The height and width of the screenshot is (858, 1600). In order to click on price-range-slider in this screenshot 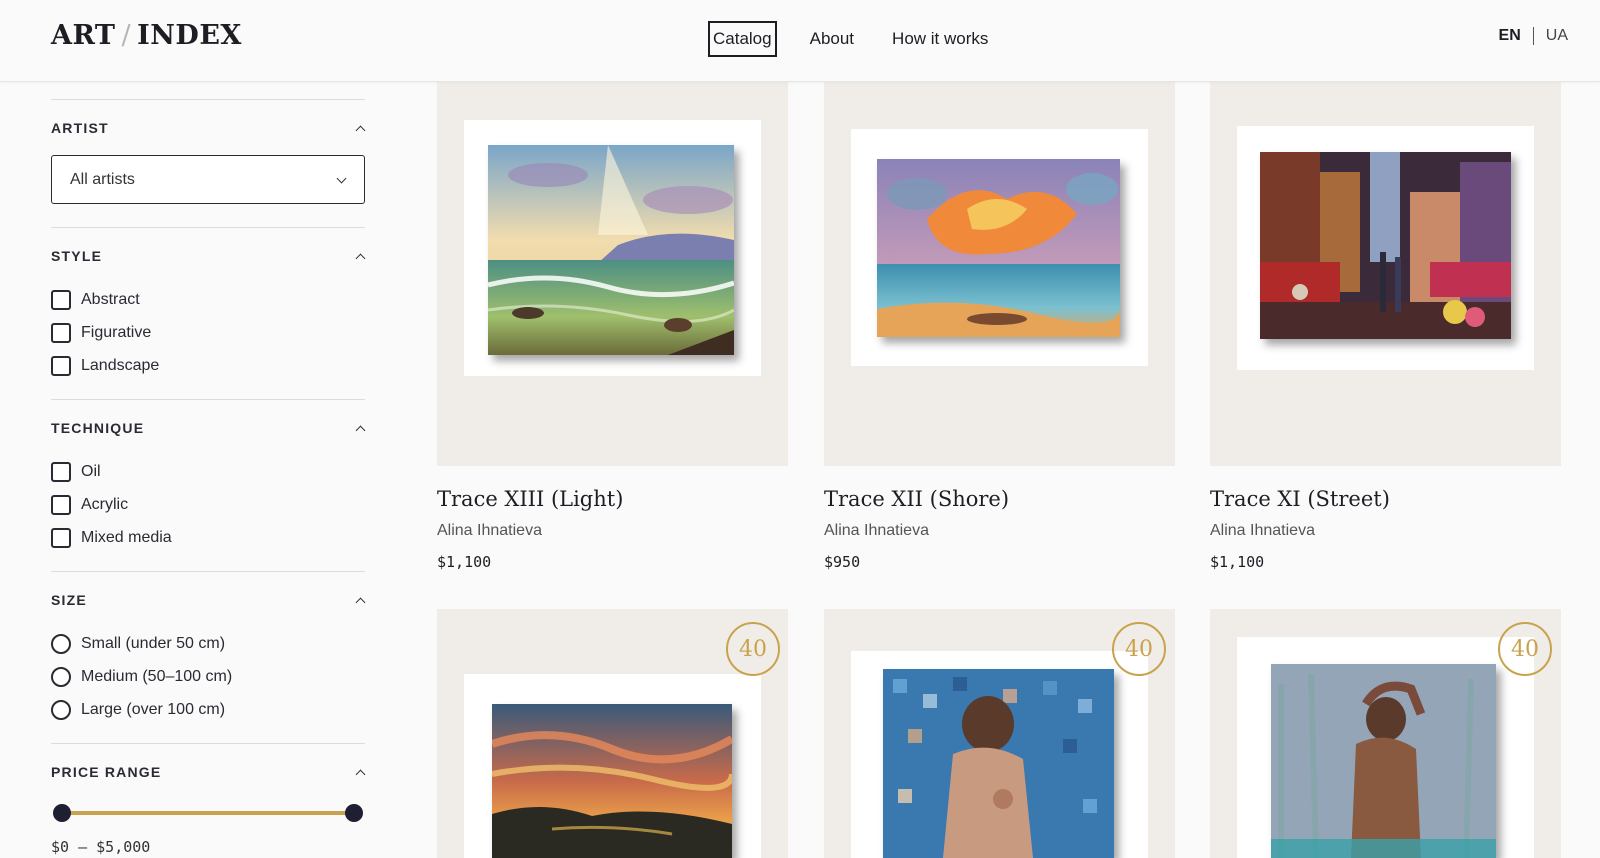, I will do `click(208, 813)`.